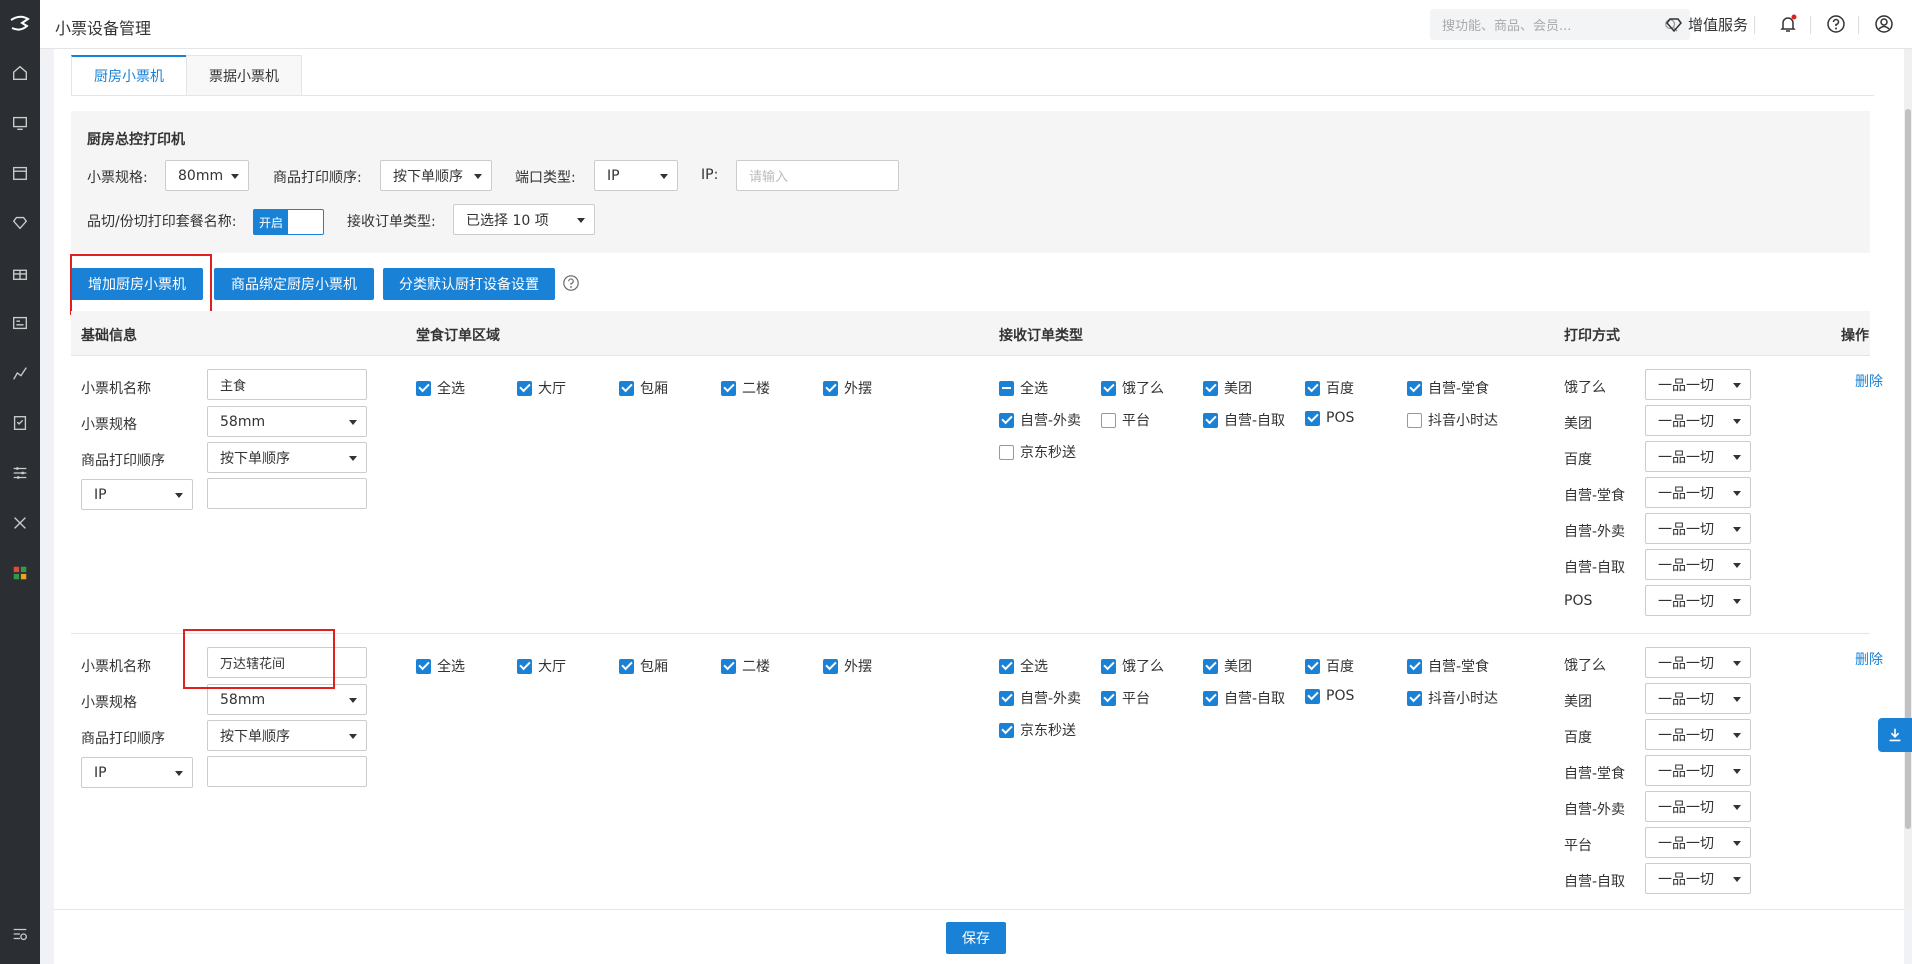 This screenshot has width=1912, height=964. I want to click on tab-receipt-printer: 票据小票机, so click(244, 75).